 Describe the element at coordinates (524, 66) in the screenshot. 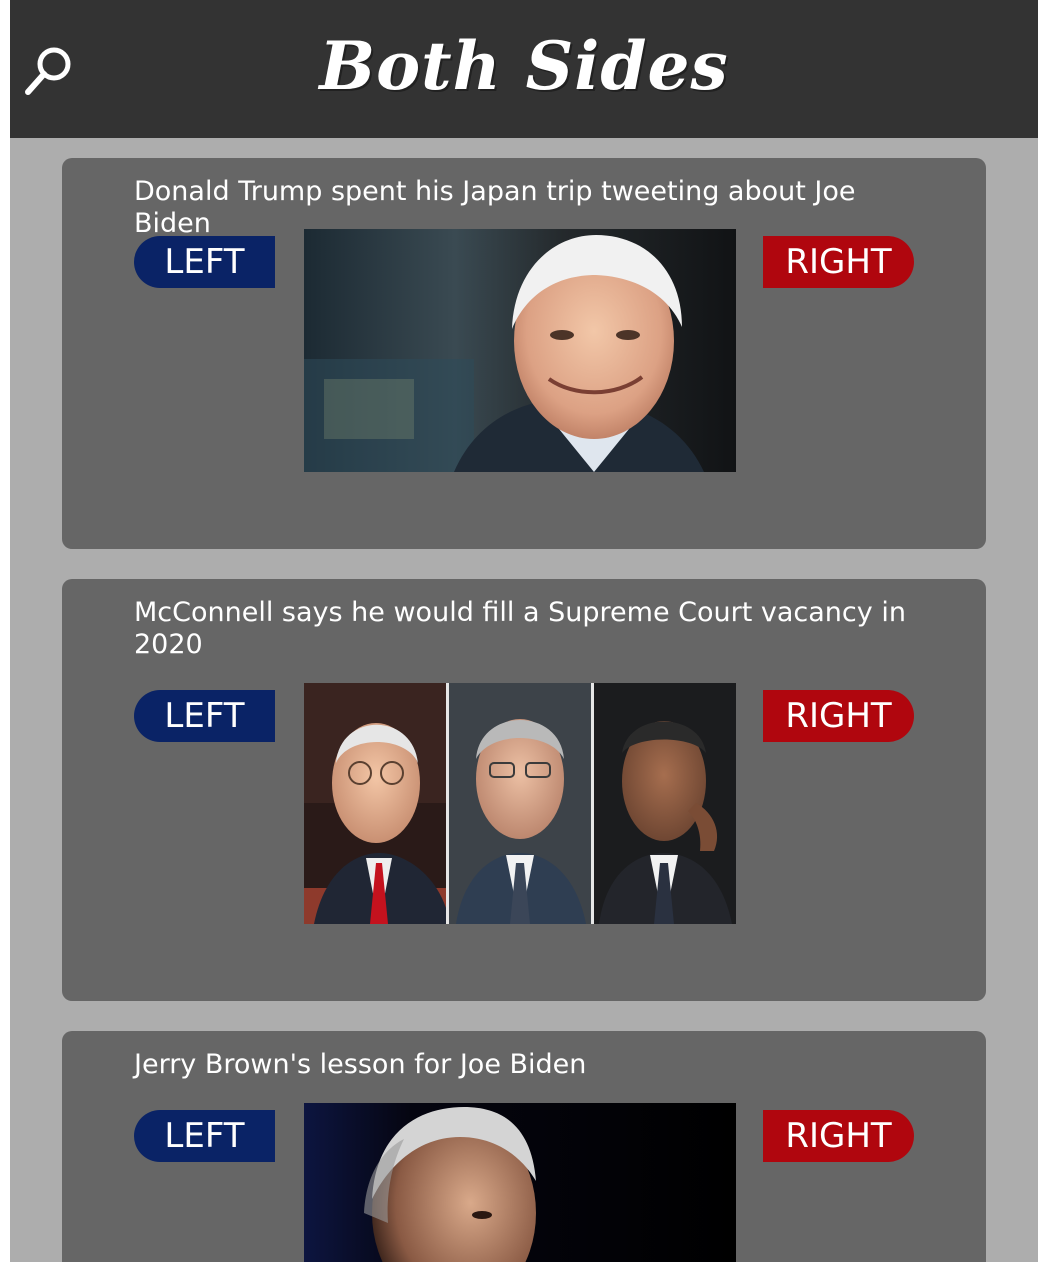

I see `site-title: Both Sides` at that location.